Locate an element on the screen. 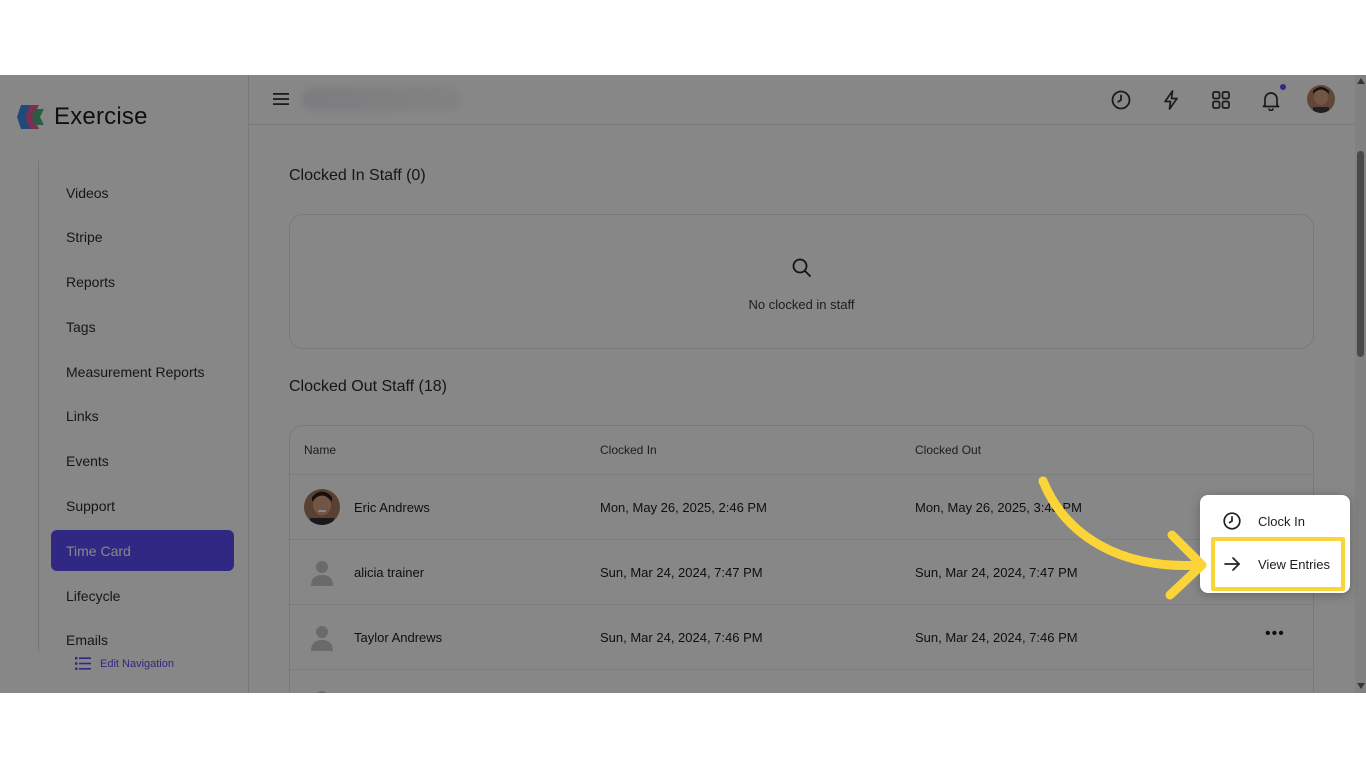 The height and width of the screenshot is (768, 1366). apps-grid-icon is located at coordinates (1221, 100).